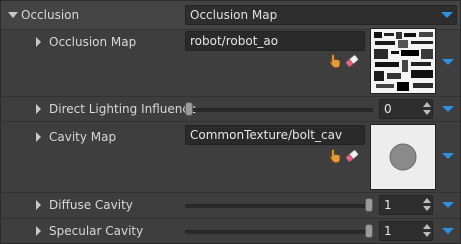 The width and height of the screenshot is (461, 244). What do you see at coordinates (234, 41) in the screenshot?
I see `occlusion-map-path: robot/robot_ao` at bounding box center [234, 41].